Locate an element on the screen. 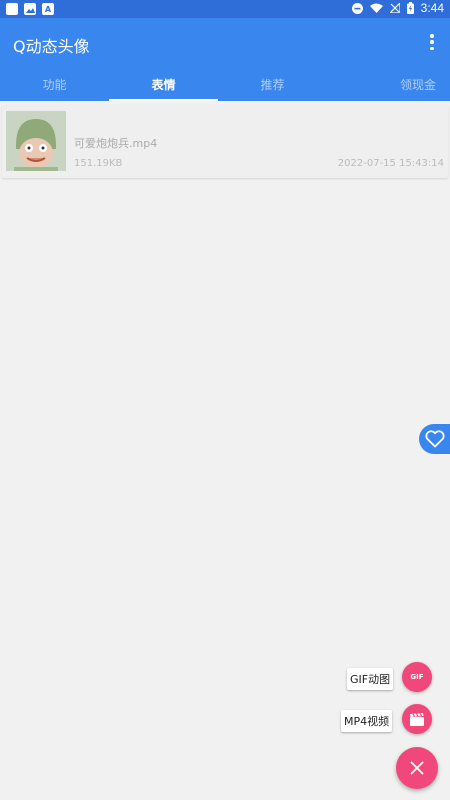 Image resolution: width=450 pixels, height=800 pixels. tab-features: 功能 is located at coordinates (54, 84).